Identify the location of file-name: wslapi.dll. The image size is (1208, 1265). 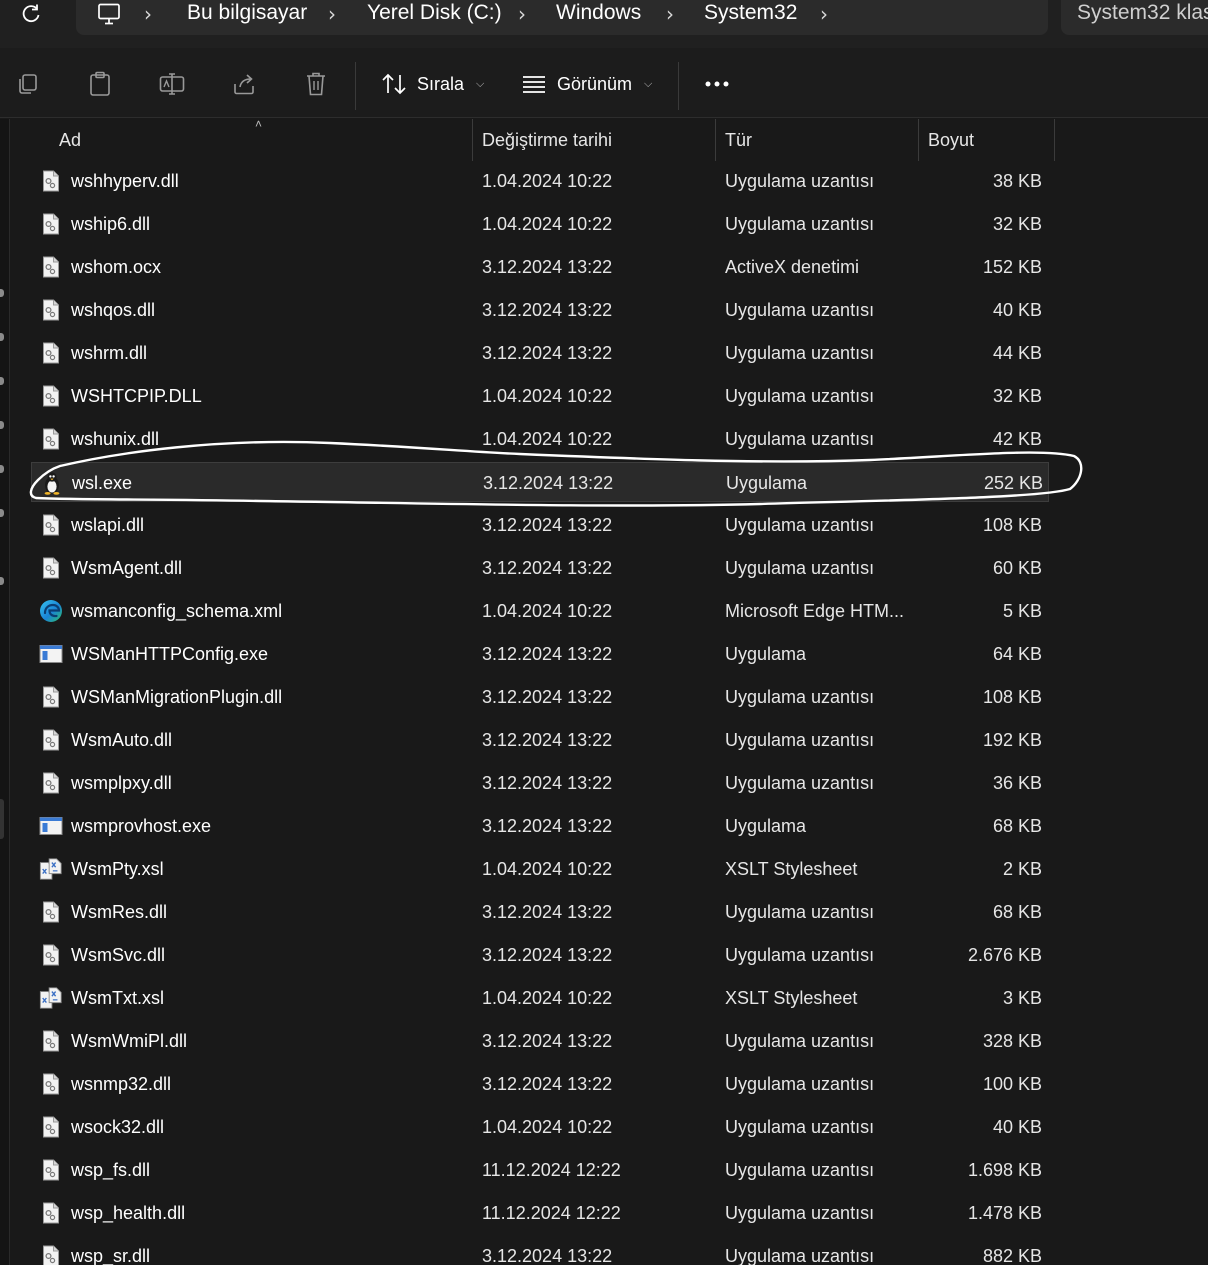
(108, 525).